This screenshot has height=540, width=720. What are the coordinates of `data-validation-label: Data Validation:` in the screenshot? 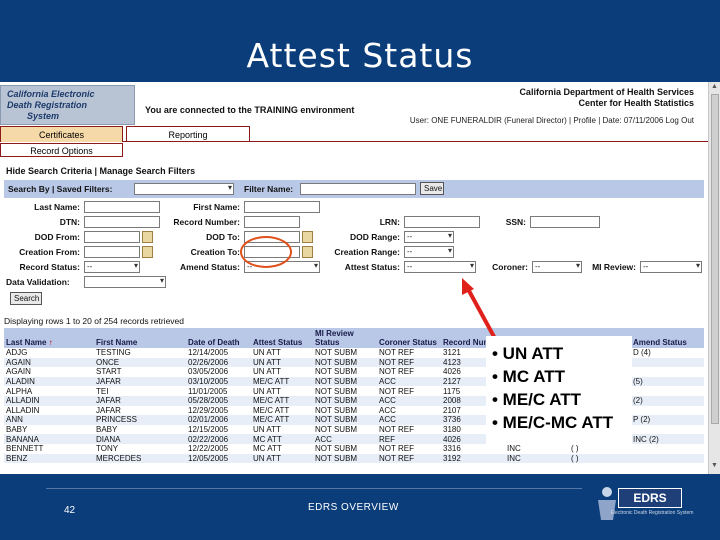 It's located at (38, 282).